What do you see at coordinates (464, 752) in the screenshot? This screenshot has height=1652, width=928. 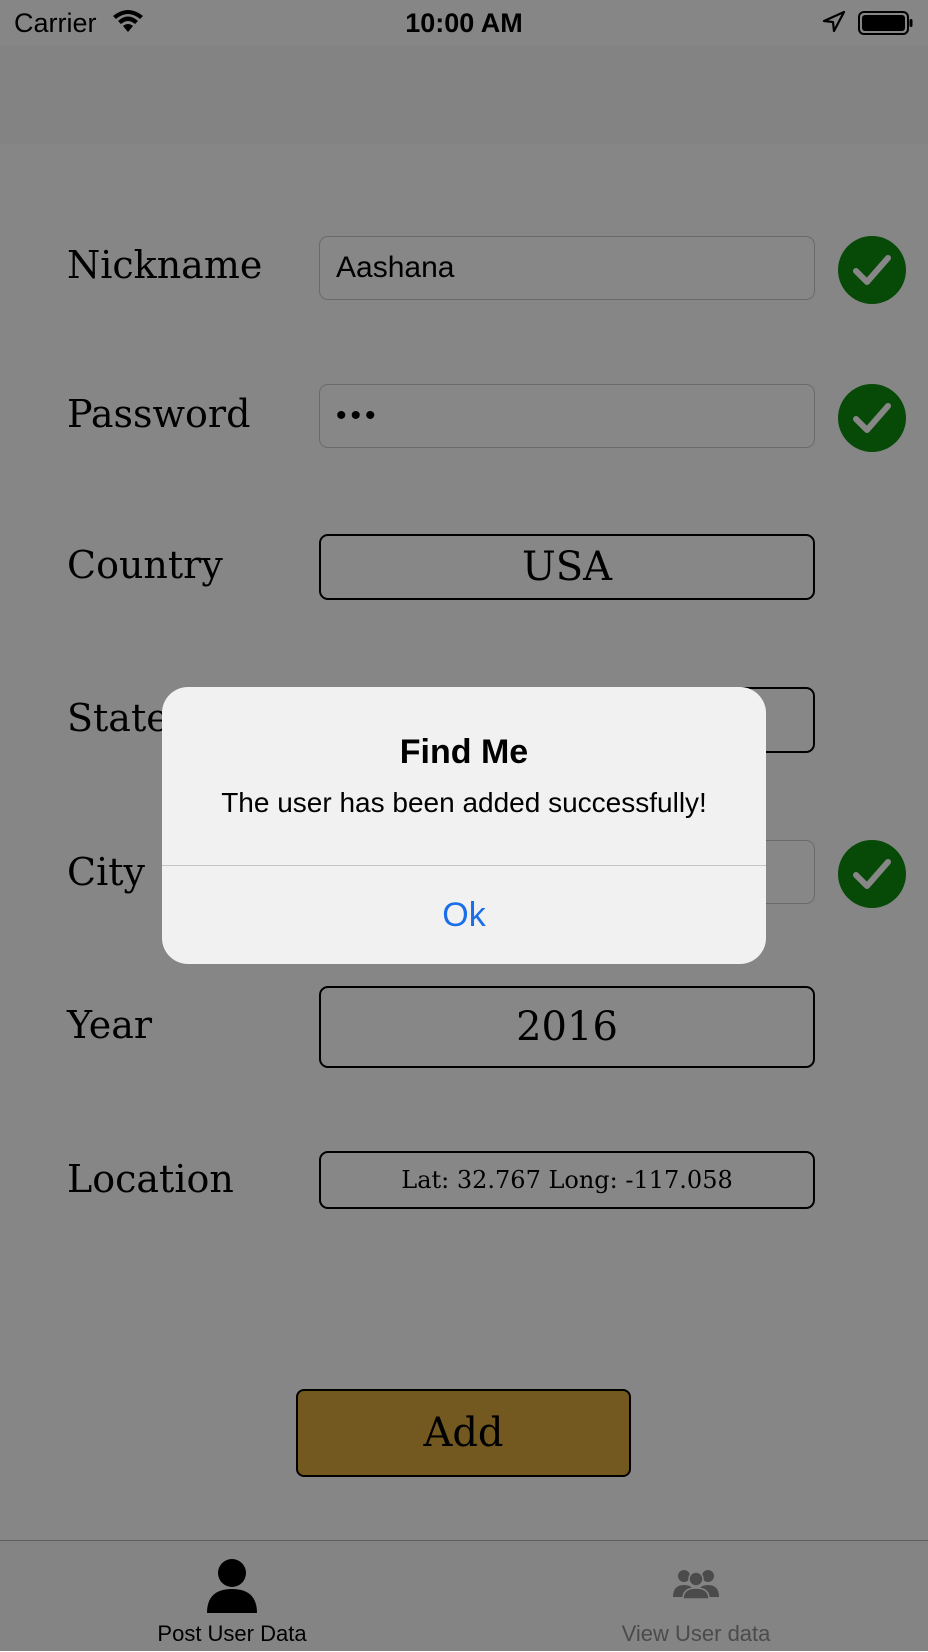 I see `alert-title: Find Me` at bounding box center [464, 752].